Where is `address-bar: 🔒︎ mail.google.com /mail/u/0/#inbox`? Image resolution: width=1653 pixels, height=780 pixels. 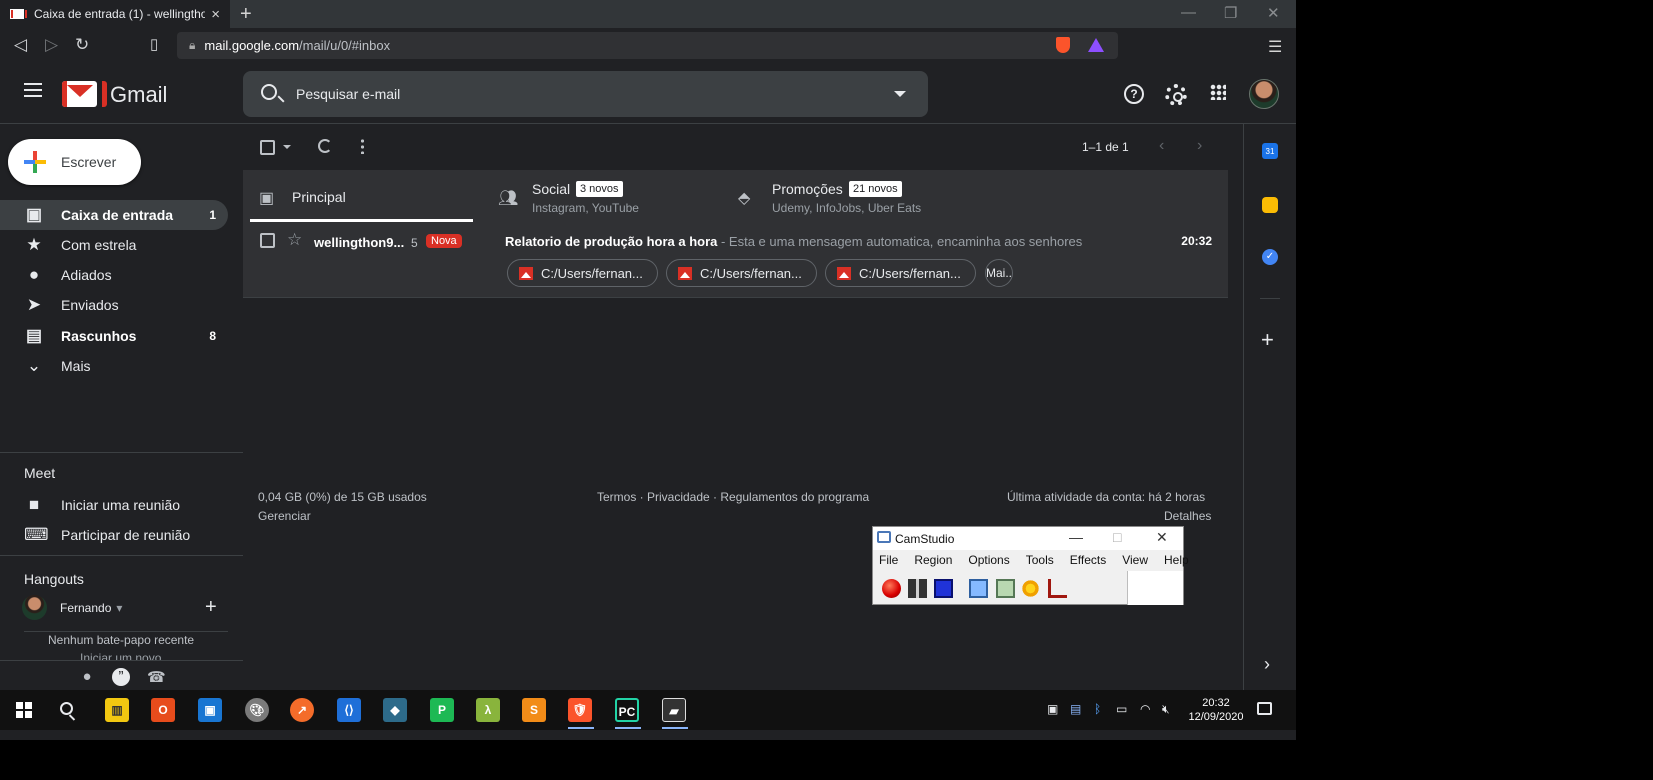 address-bar: 🔒︎ mail.google.com /mail/u/0/#inbox is located at coordinates (647, 45).